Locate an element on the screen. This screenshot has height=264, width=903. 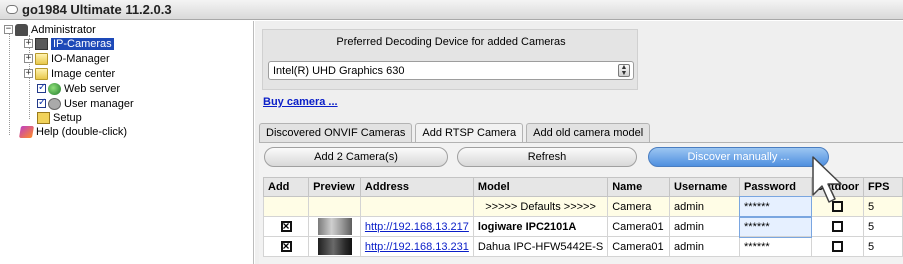
tree-connector is located at coordinates (9, 84).